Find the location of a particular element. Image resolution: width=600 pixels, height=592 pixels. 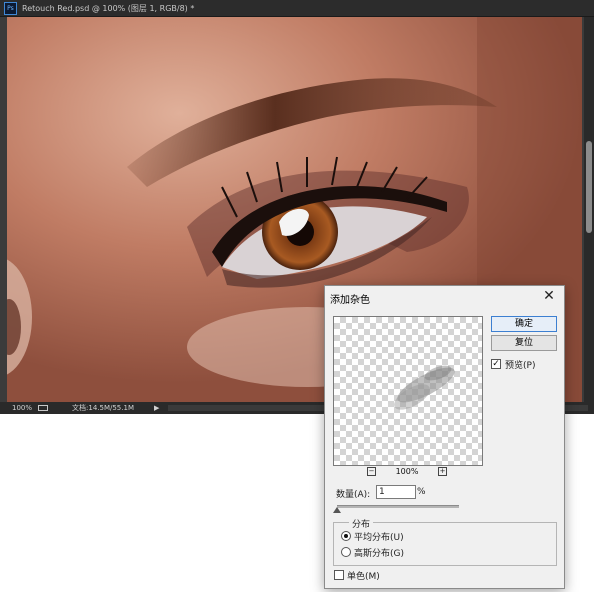

photoshop-icon: Ps is located at coordinates (10, 8).